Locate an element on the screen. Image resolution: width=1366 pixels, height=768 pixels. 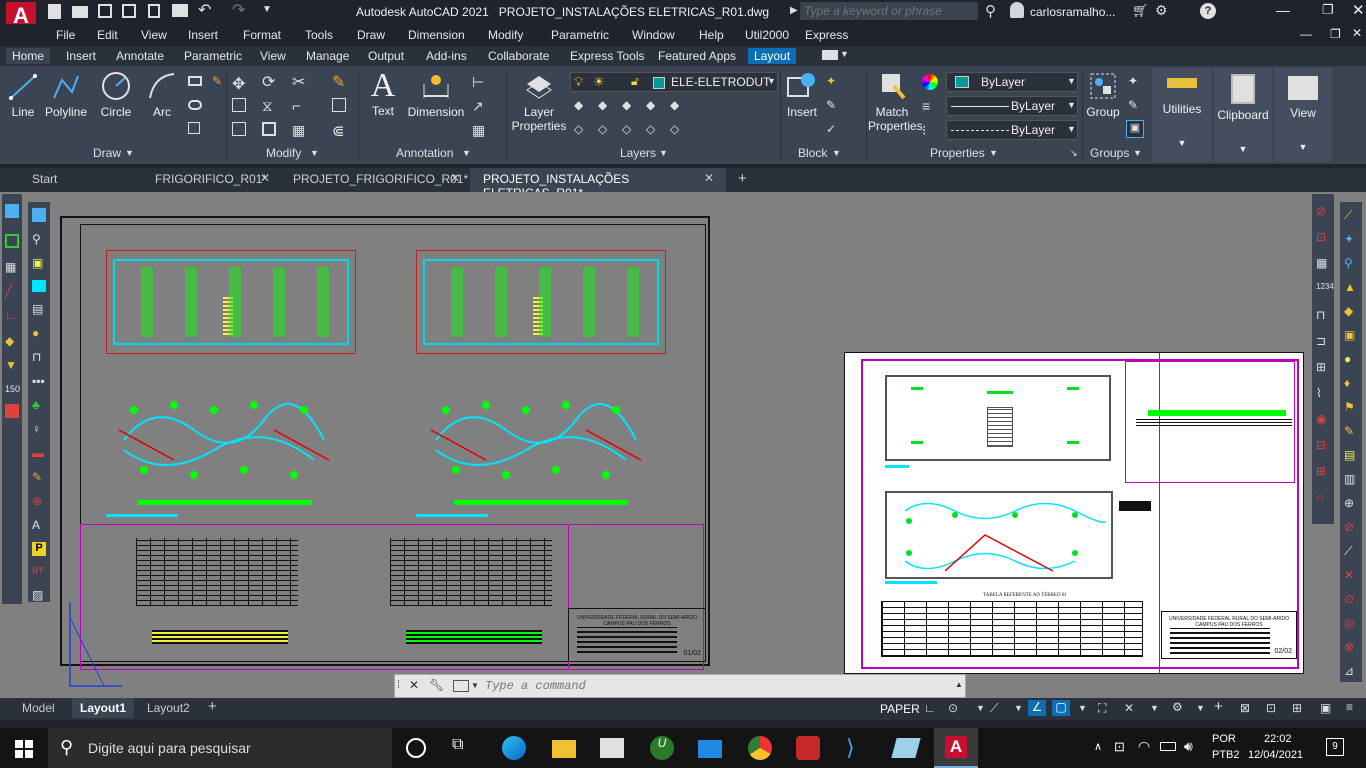
circle-button: Circle is located at coordinates (116, 94).